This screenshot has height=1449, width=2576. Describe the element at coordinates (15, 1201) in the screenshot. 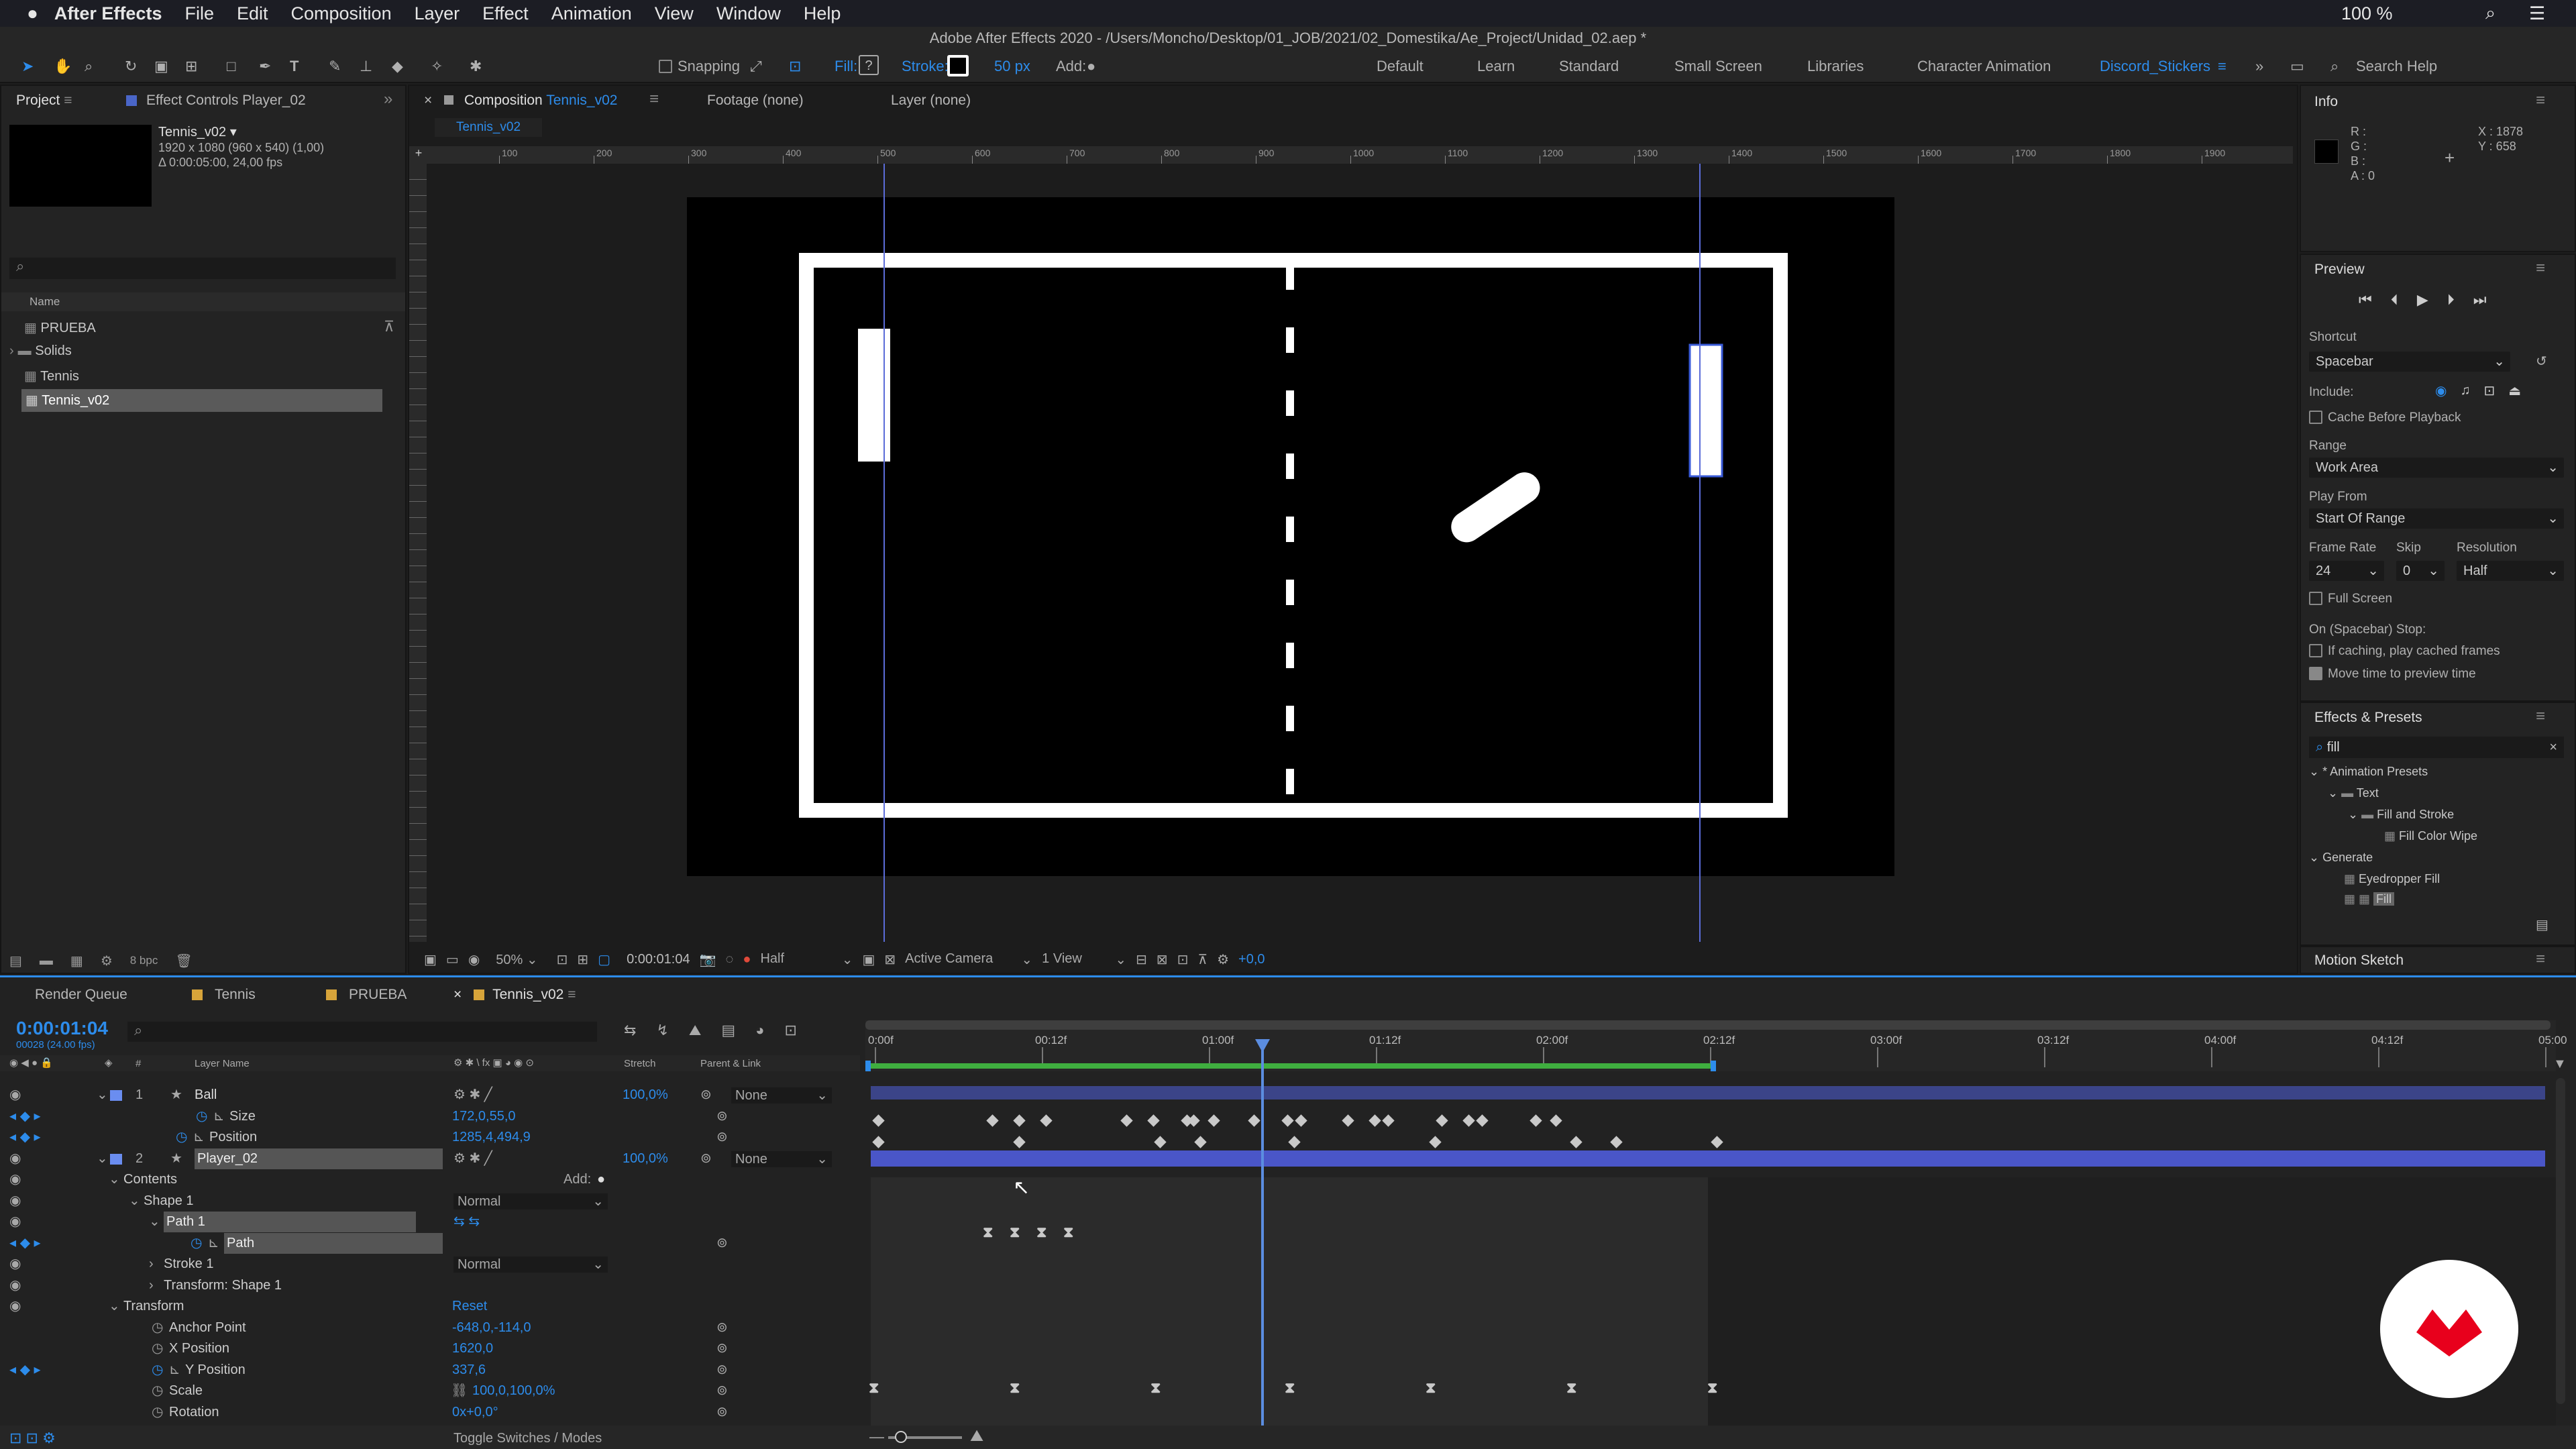

I see `visibility-eye-icon: ◉` at that location.